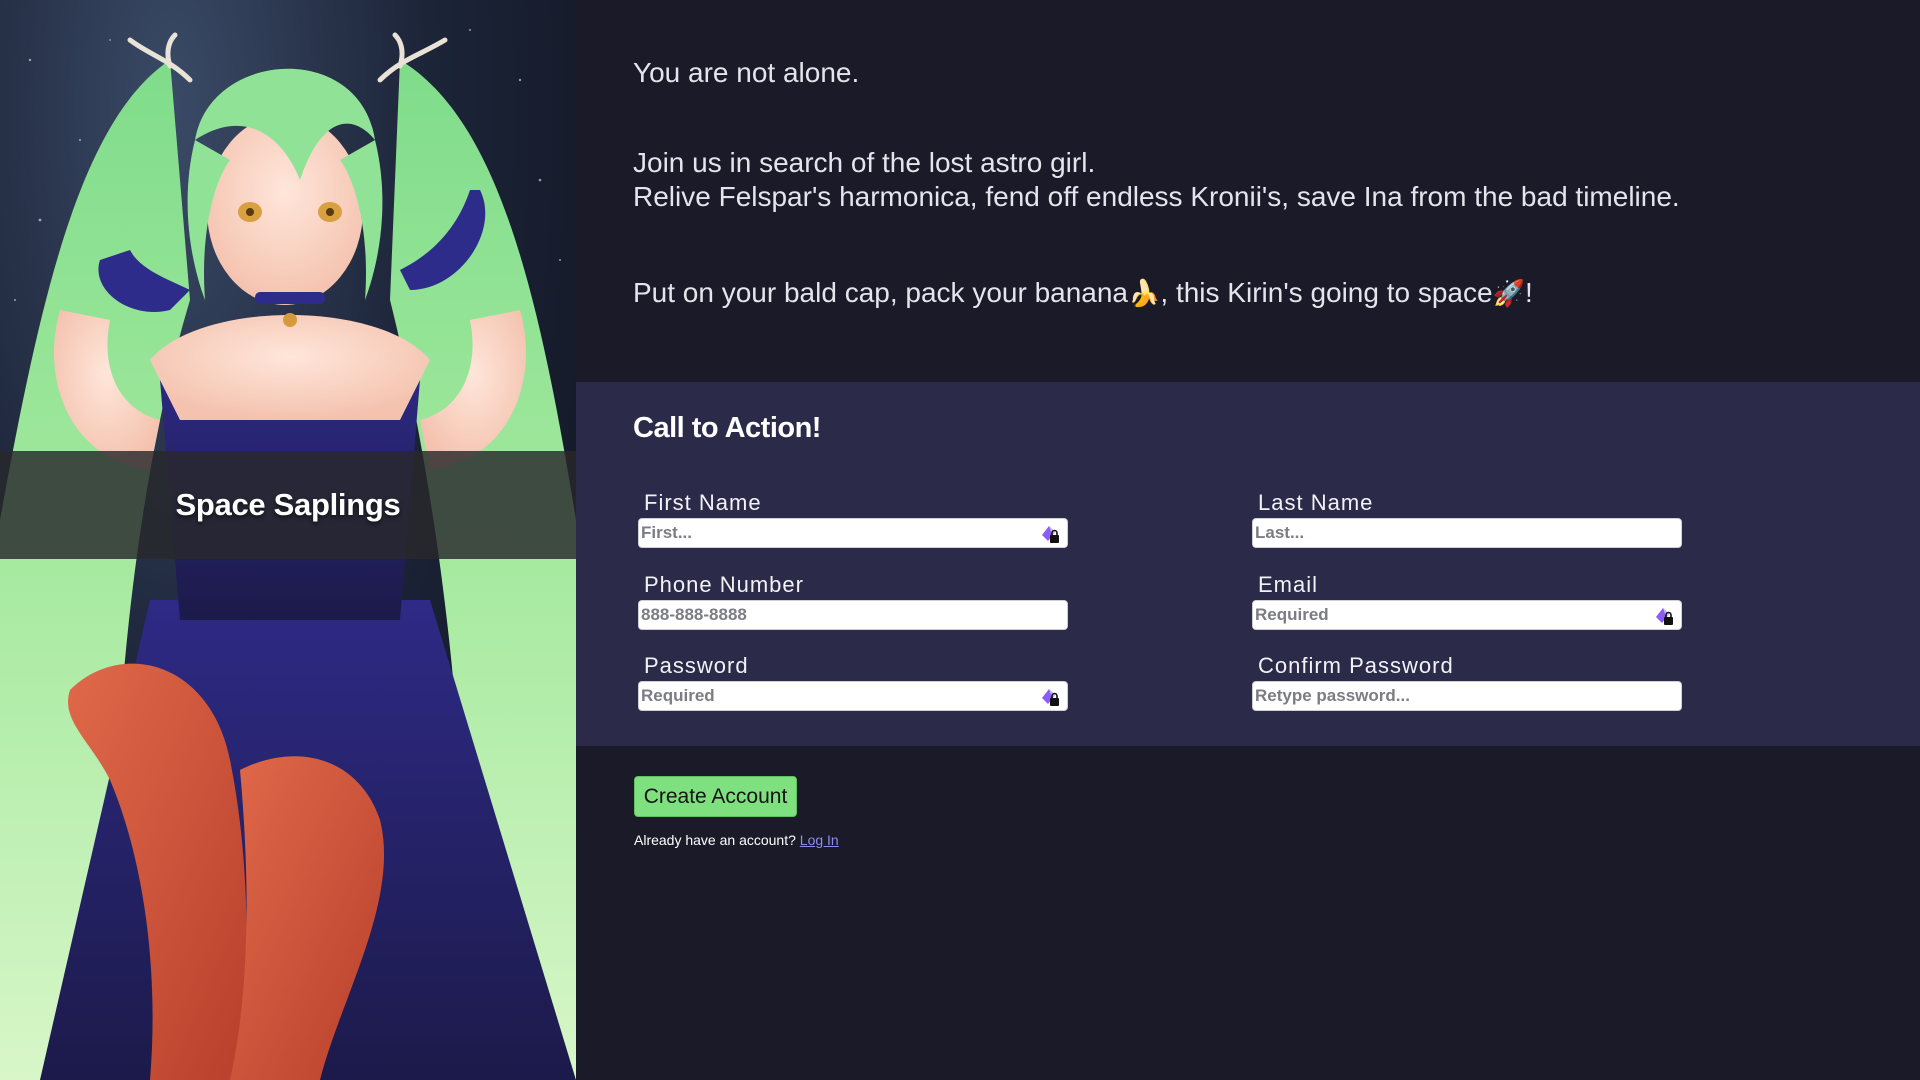 The image size is (1920, 1080). I want to click on email-input, so click(1467, 615).